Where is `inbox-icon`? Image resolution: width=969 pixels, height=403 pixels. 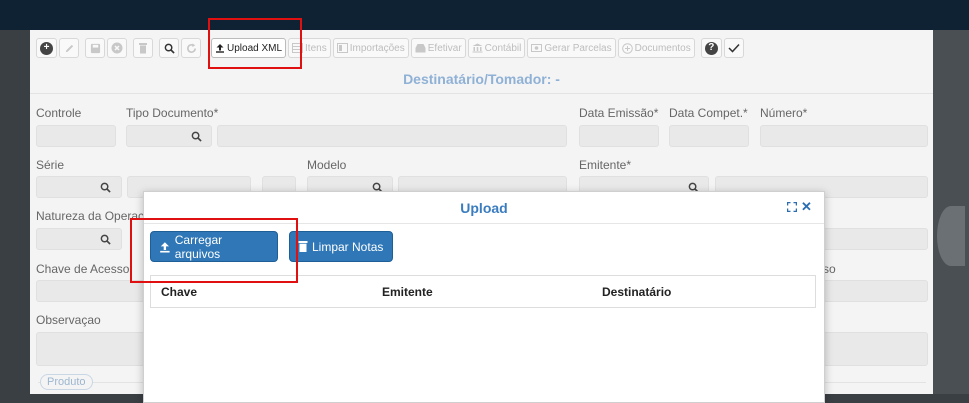 inbox-icon is located at coordinates (420, 48).